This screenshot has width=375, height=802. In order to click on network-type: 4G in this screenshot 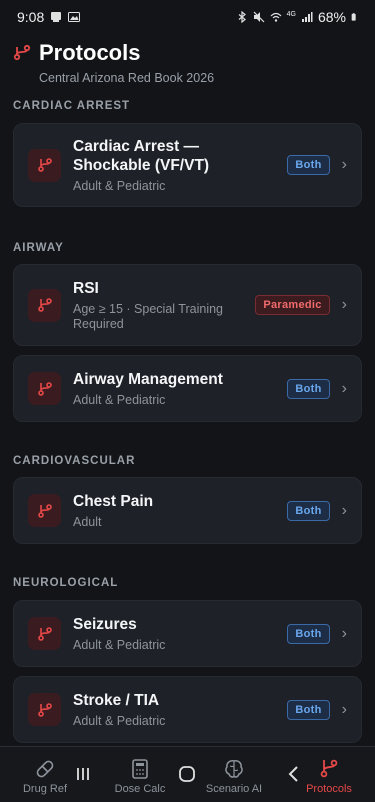, I will do `click(291, 14)`.